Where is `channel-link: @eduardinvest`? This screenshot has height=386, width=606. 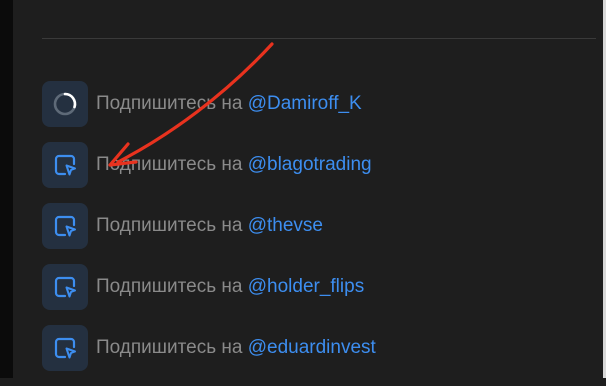 channel-link: @eduardinvest is located at coordinates (312, 347).